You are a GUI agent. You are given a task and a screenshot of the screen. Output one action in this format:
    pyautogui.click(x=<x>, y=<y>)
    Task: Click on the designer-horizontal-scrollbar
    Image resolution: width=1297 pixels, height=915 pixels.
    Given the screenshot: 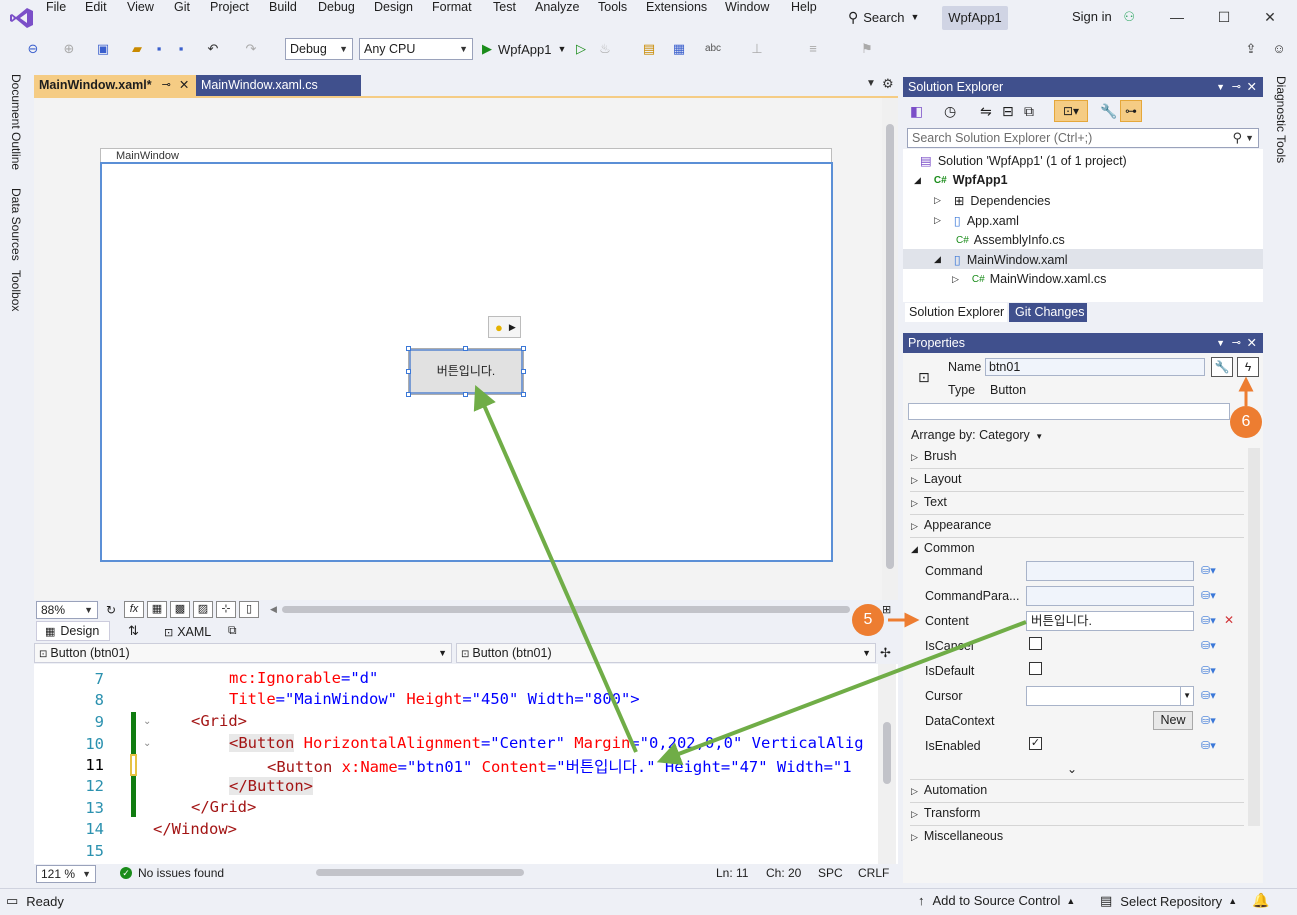 What is the action you would take?
    pyautogui.click(x=566, y=609)
    